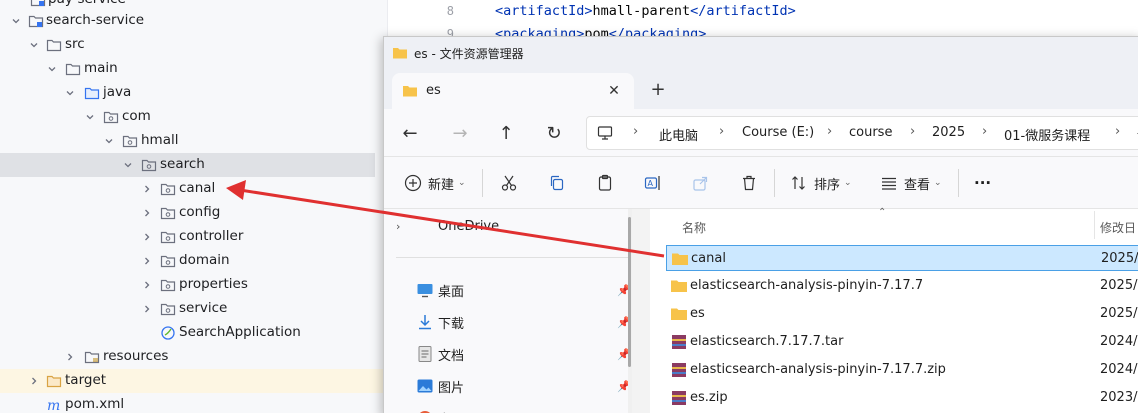 The width and height of the screenshot is (1138, 413). What do you see at coordinates (605, 183) in the screenshot?
I see `paste-button` at bounding box center [605, 183].